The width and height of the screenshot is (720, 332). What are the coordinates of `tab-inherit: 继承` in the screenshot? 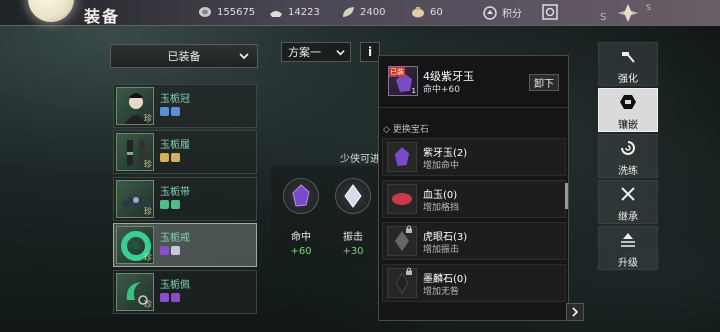 It's located at (628, 202).